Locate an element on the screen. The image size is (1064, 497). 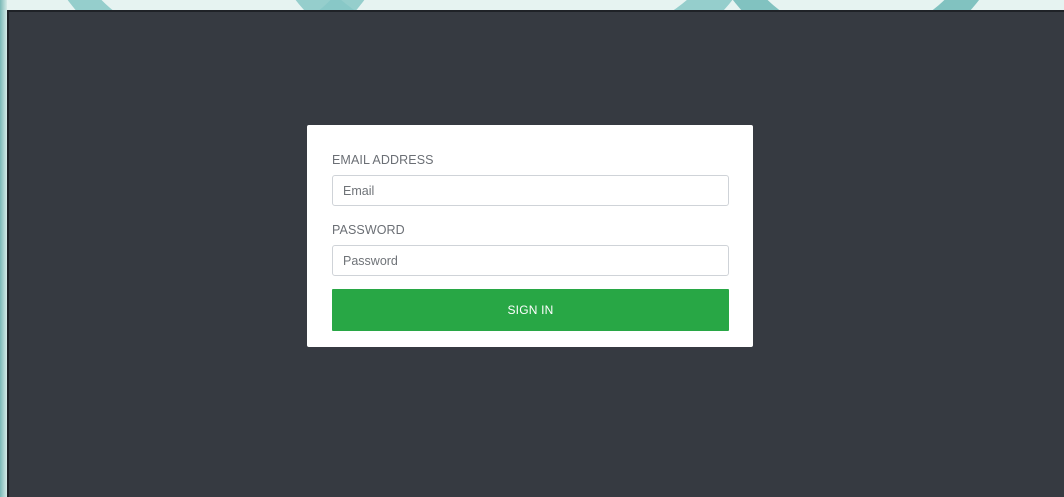
password-label: PASSWORD is located at coordinates (368, 230).